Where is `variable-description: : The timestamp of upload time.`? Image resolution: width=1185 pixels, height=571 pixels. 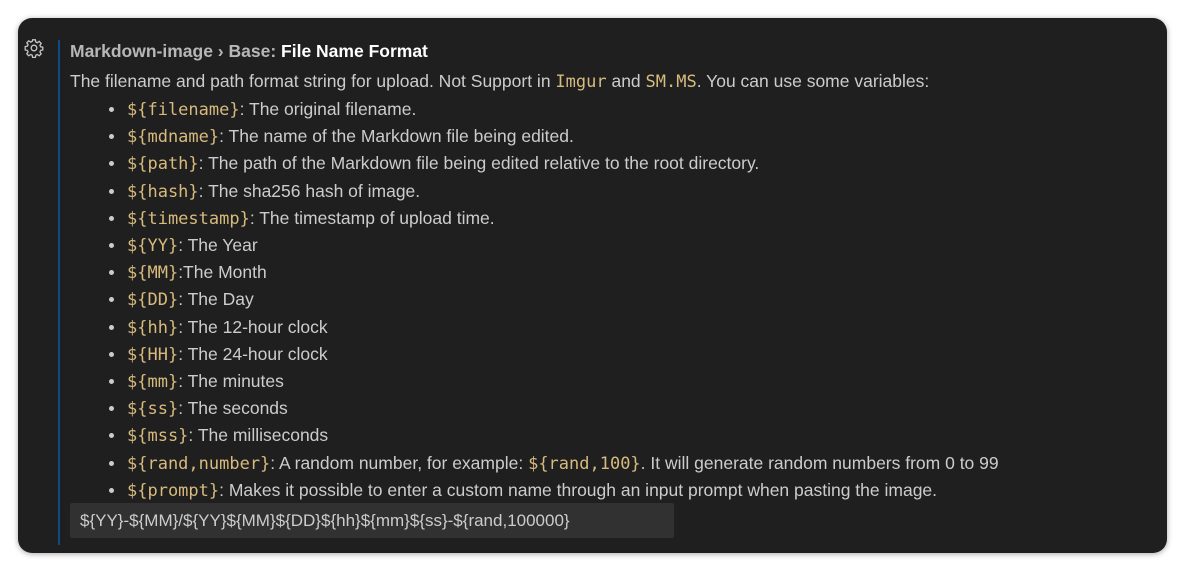 variable-description: : The timestamp of upload time. is located at coordinates (372, 217).